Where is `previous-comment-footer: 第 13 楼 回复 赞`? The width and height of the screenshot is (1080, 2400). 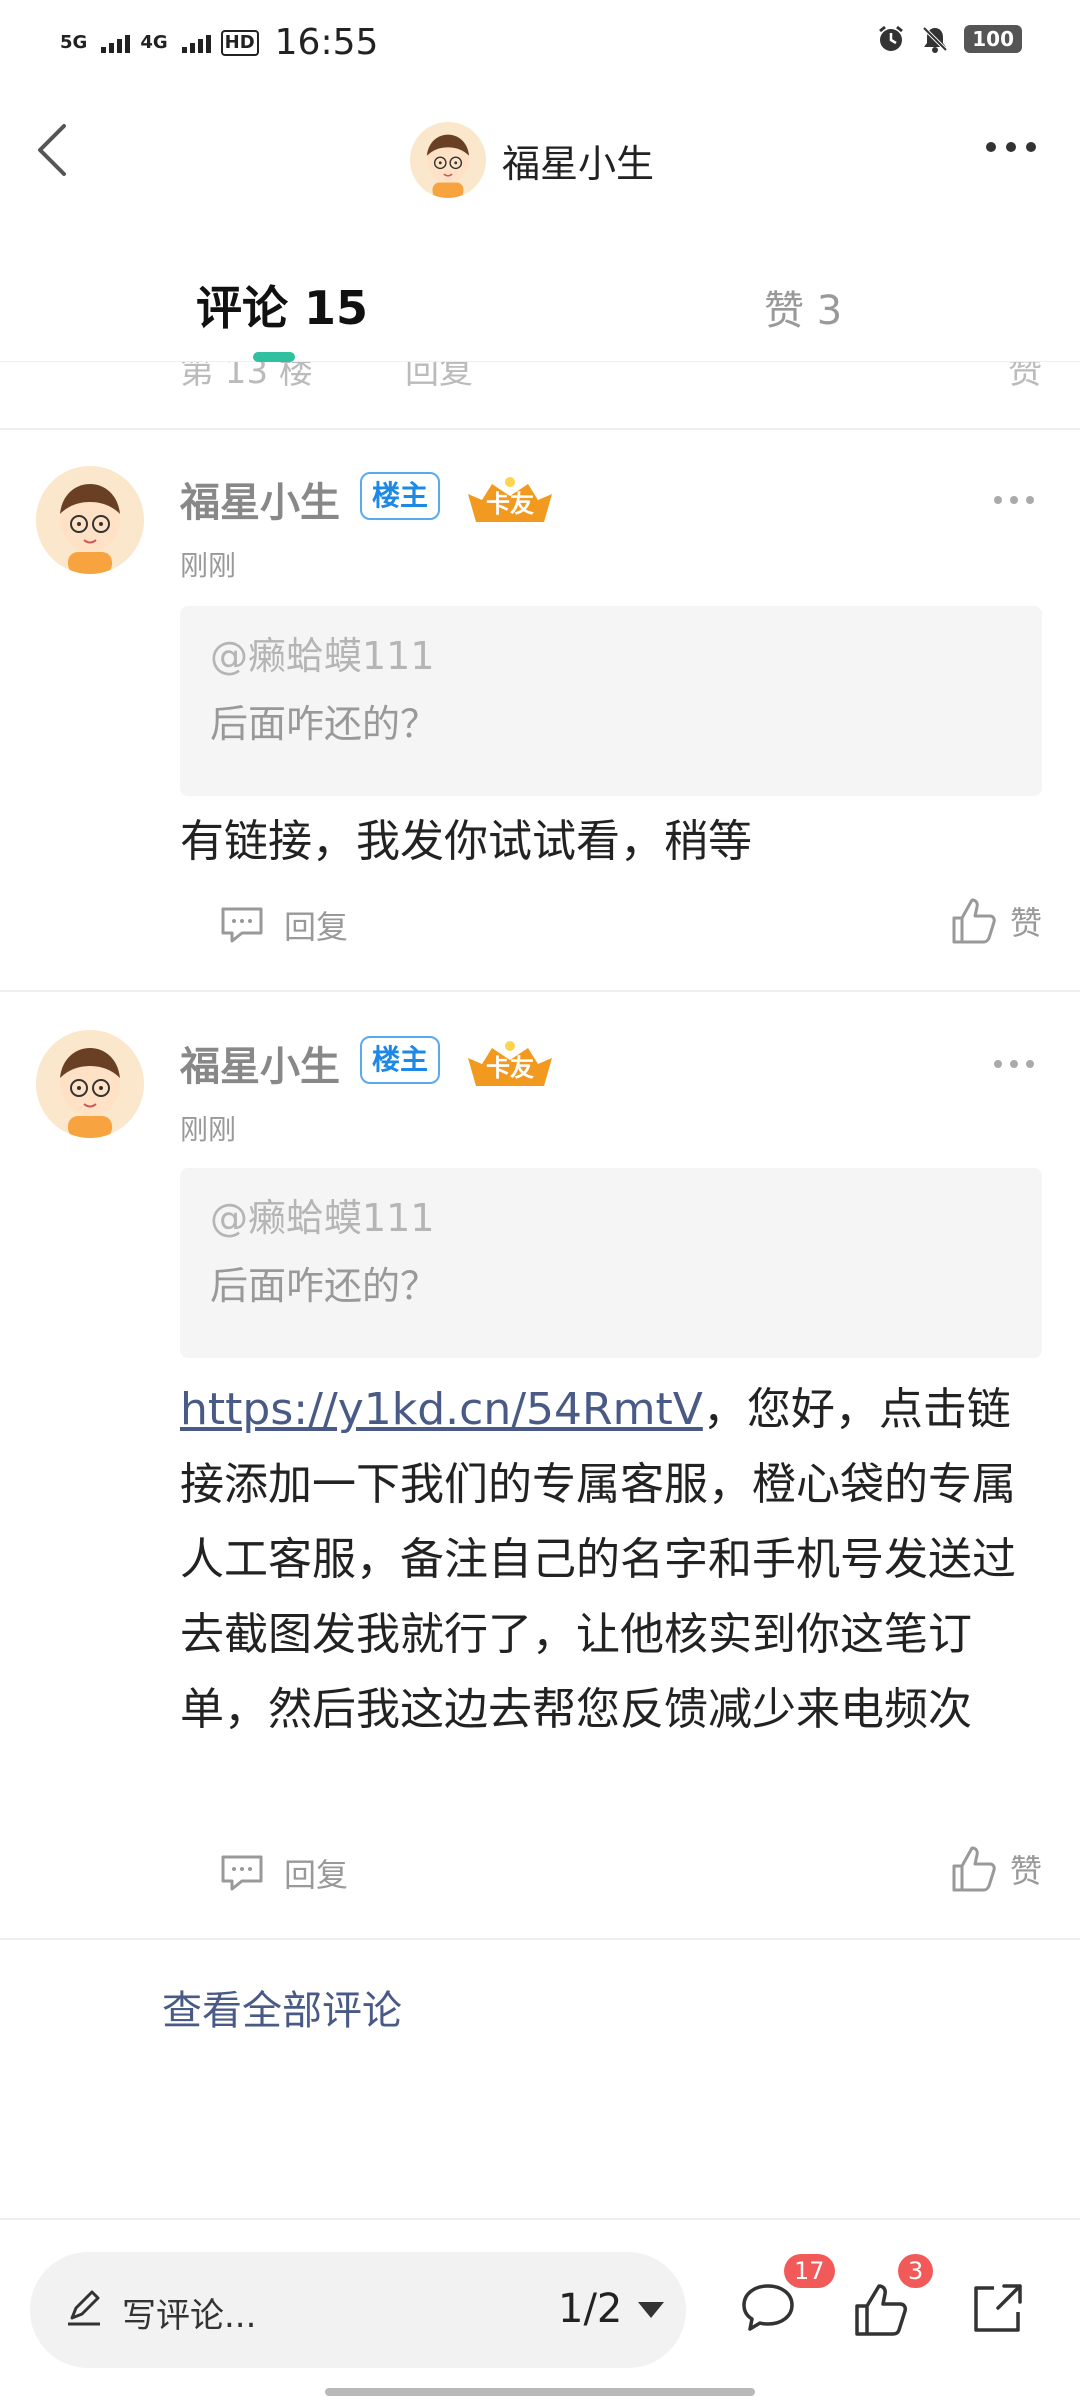
previous-comment-footer: 第 13 楼 回复 赞 is located at coordinates (540, 391).